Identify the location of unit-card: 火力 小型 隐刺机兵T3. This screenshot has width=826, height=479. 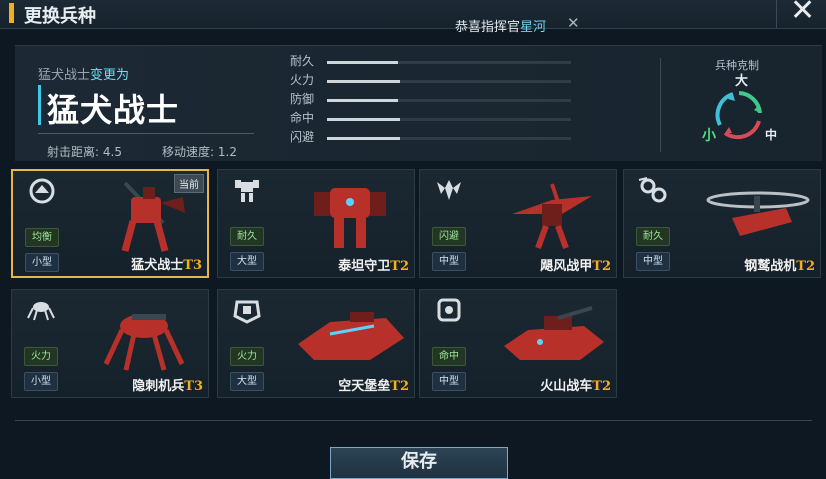
(110, 343).